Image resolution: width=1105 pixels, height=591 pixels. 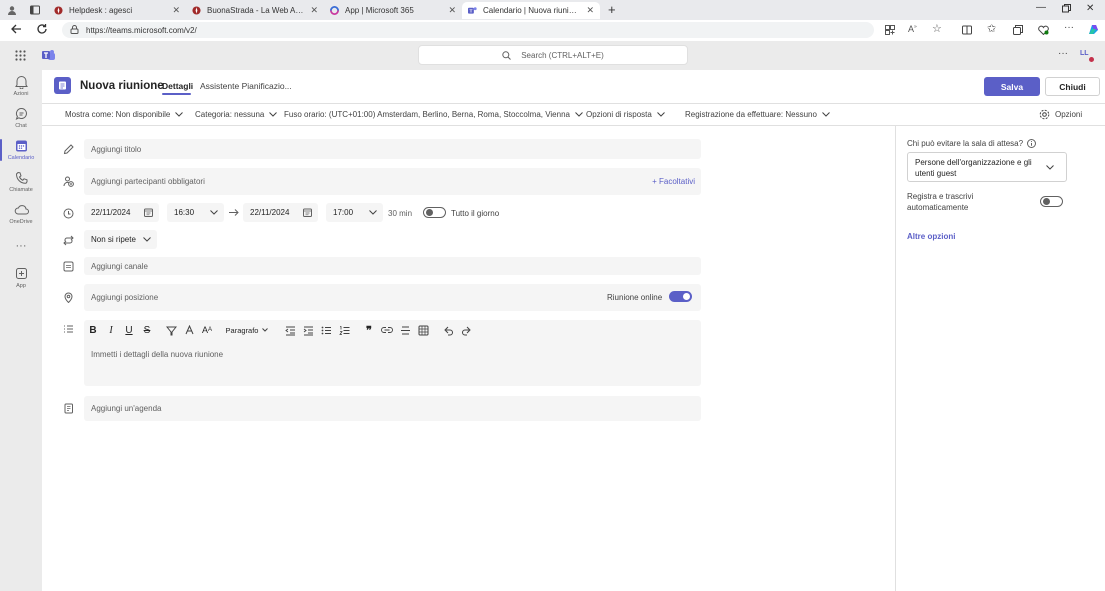 What do you see at coordinates (247, 330) in the screenshot?
I see `paragraph-dropdown: Paragrafo` at bounding box center [247, 330].